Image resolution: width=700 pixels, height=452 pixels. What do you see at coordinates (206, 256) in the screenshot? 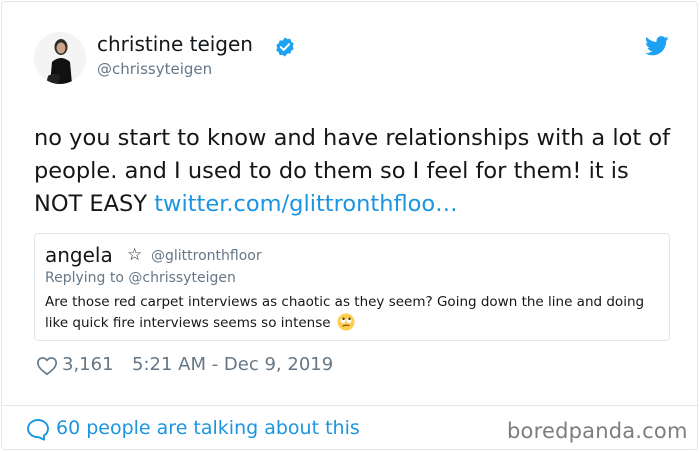
I see `quoted-author-handle: @glittronthfloor` at bounding box center [206, 256].